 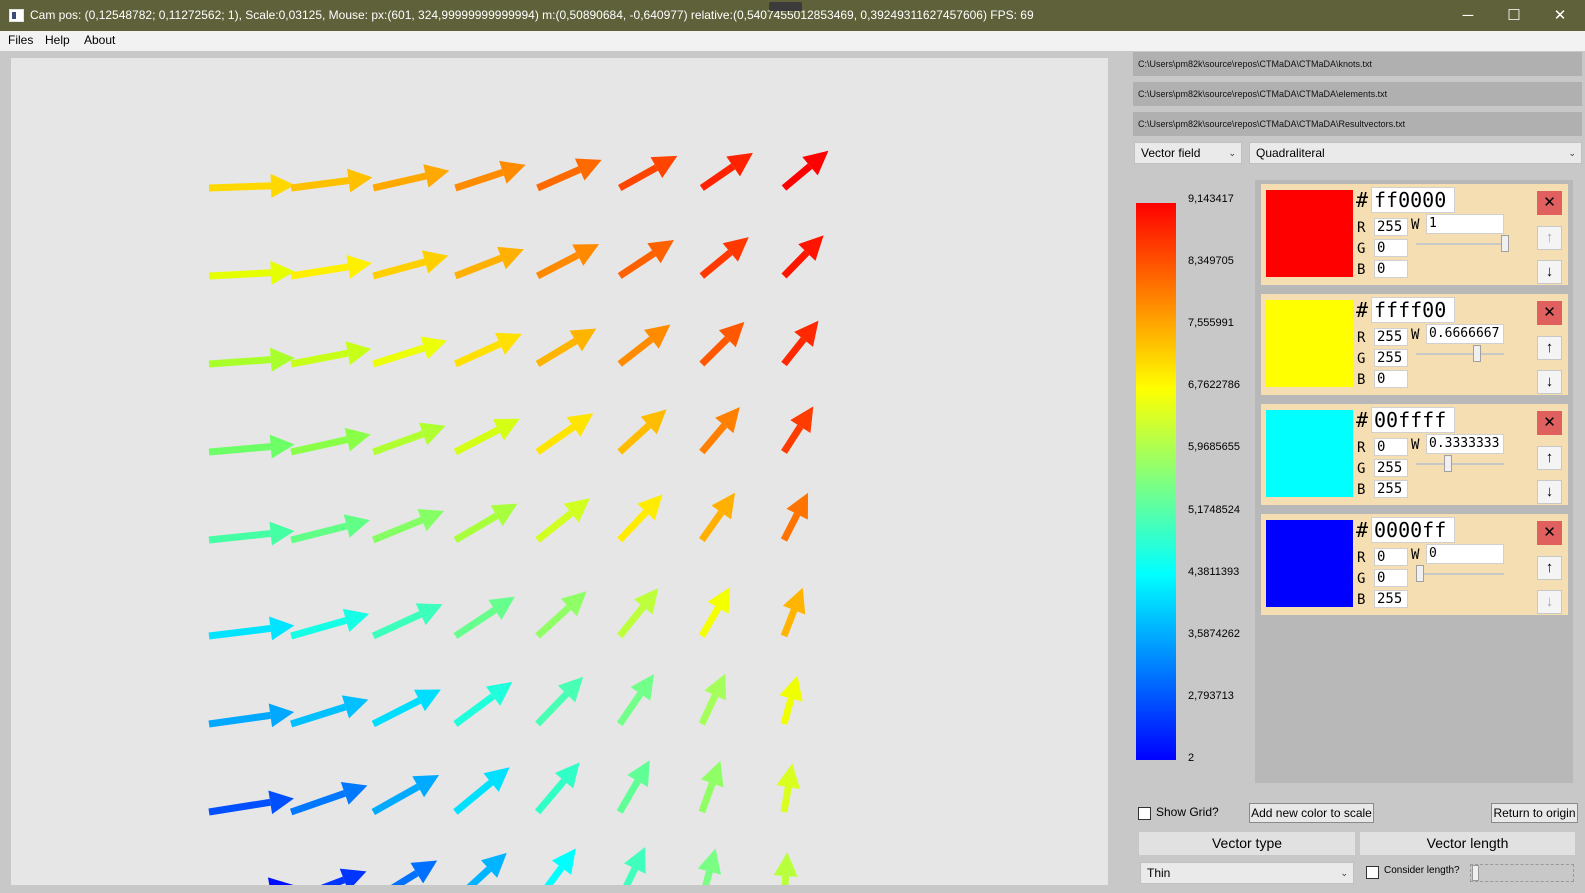 What do you see at coordinates (1465, 334) in the screenshot?
I see `weight-input: 0.6666667` at bounding box center [1465, 334].